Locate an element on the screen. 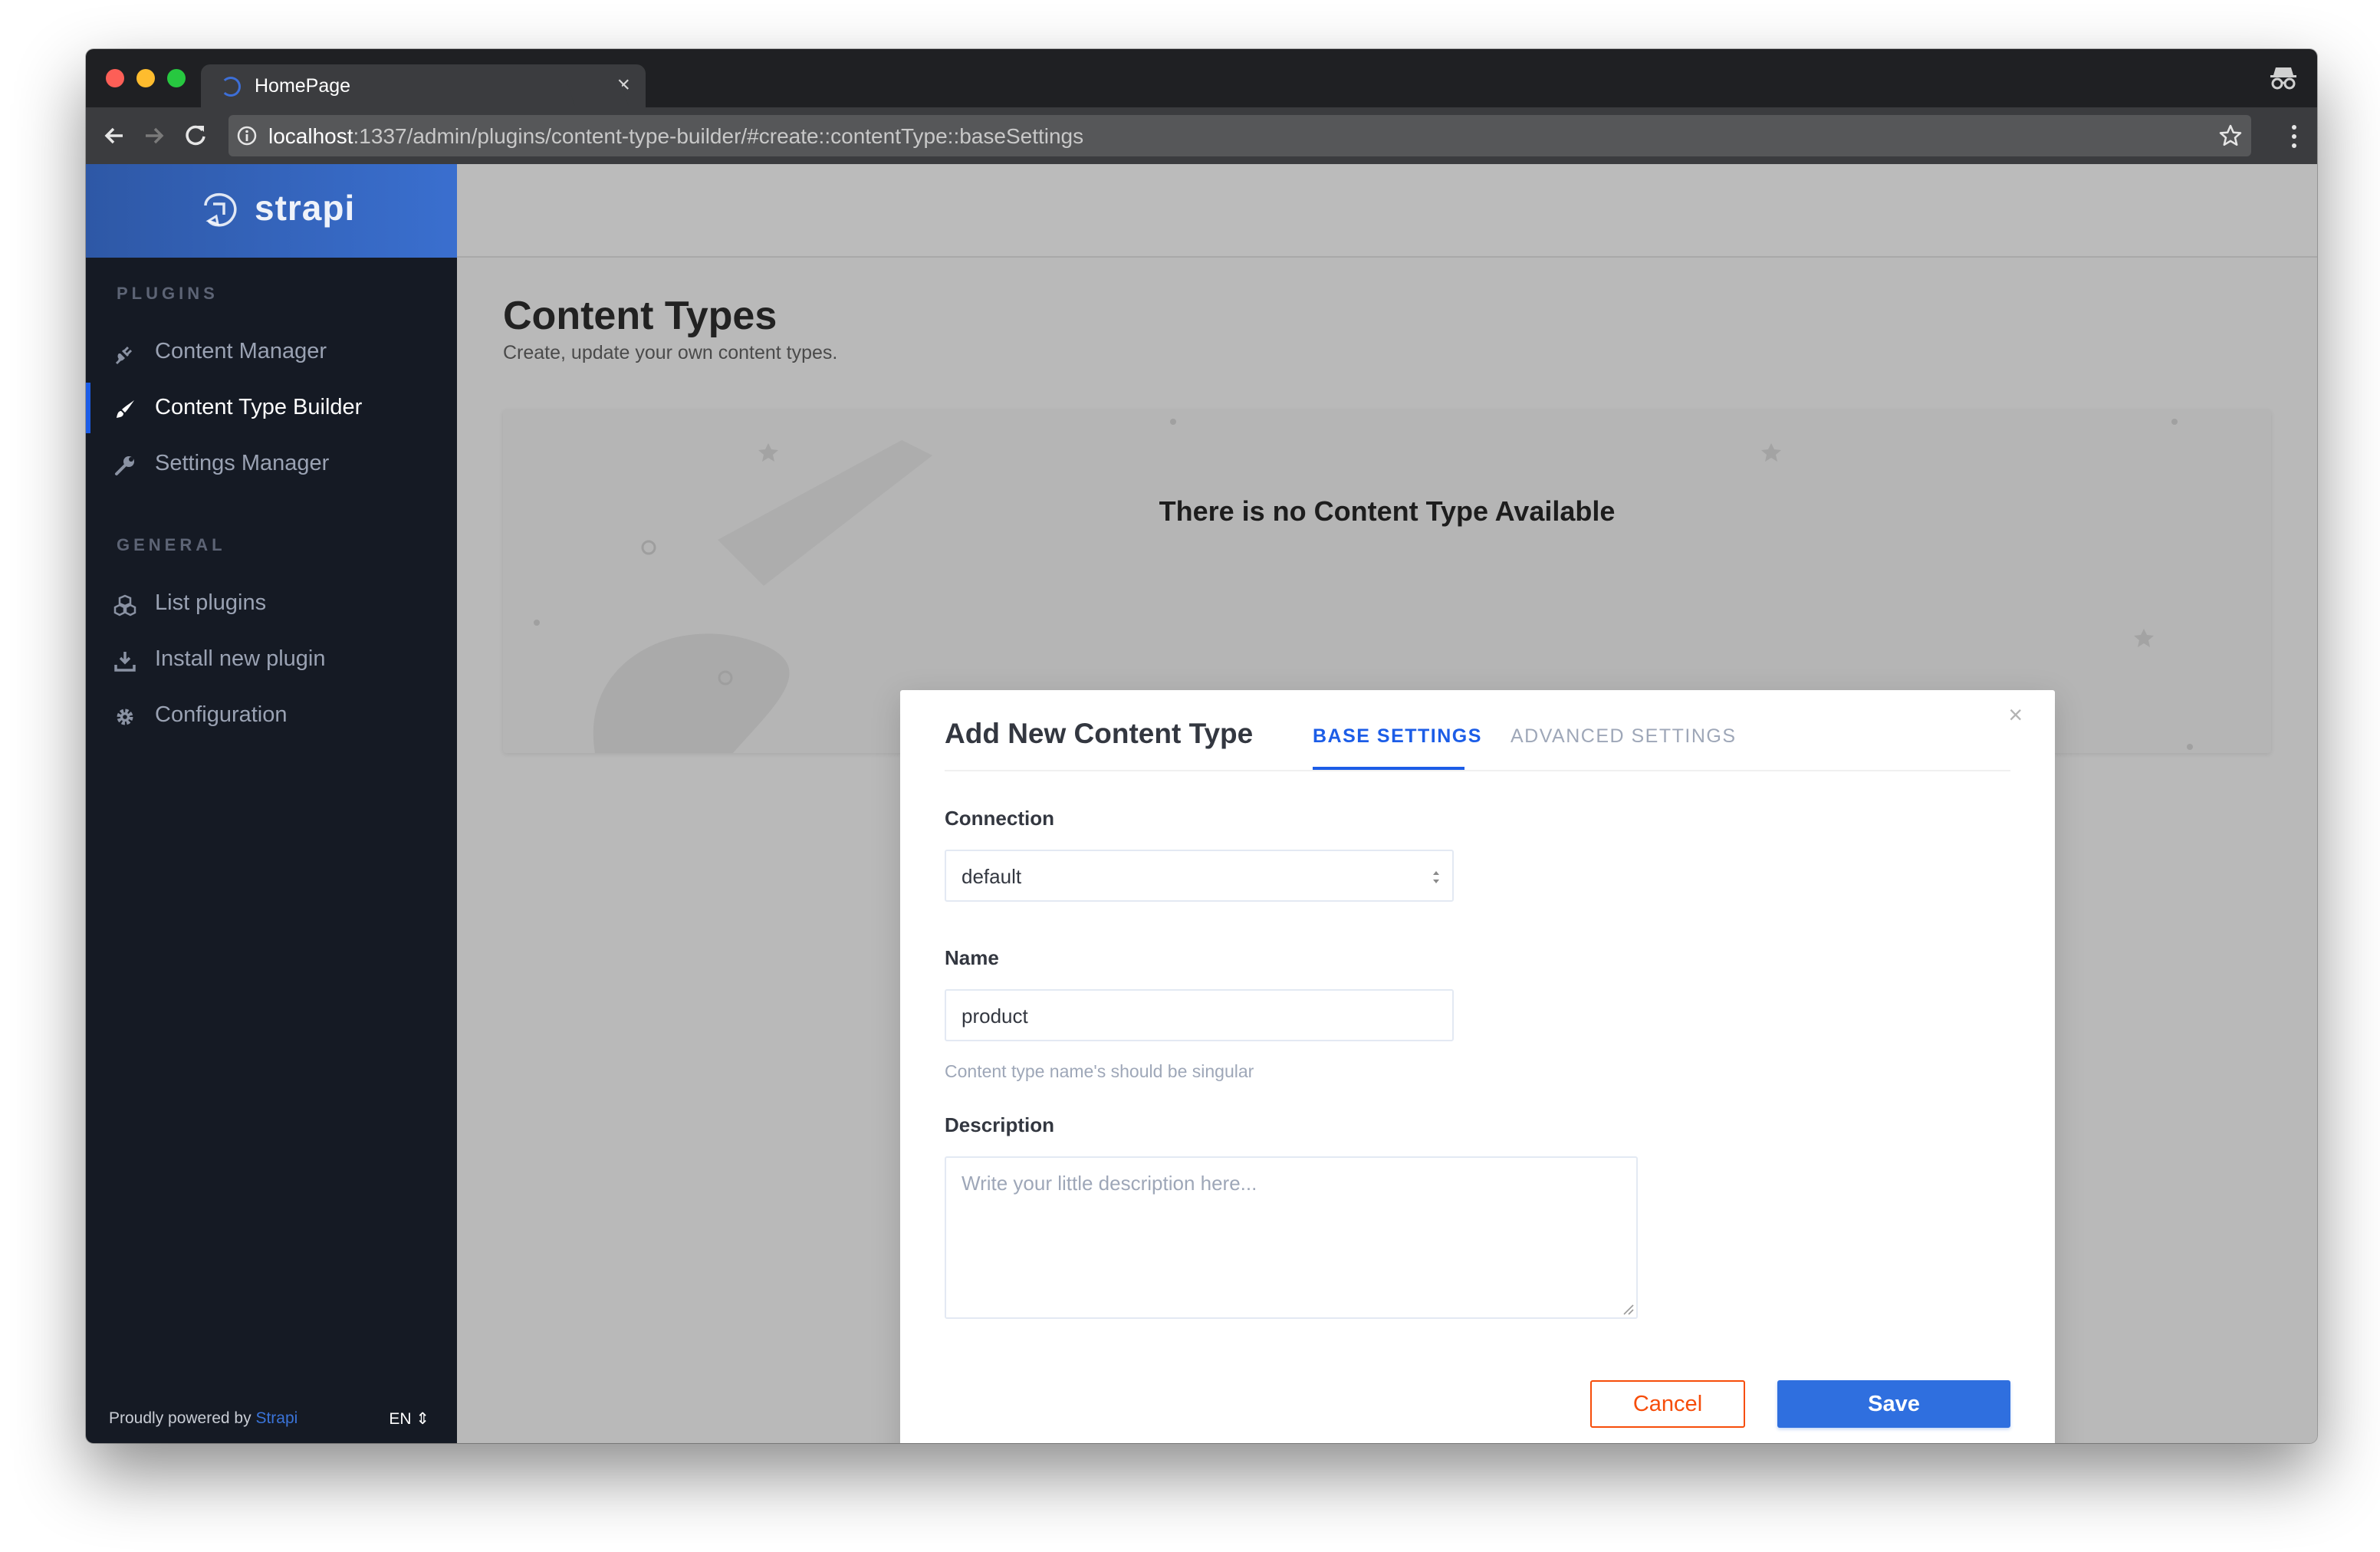 The height and width of the screenshot is (1552, 2380). sidebar-item-label: Content Type Builder is located at coordinates (259, 407).